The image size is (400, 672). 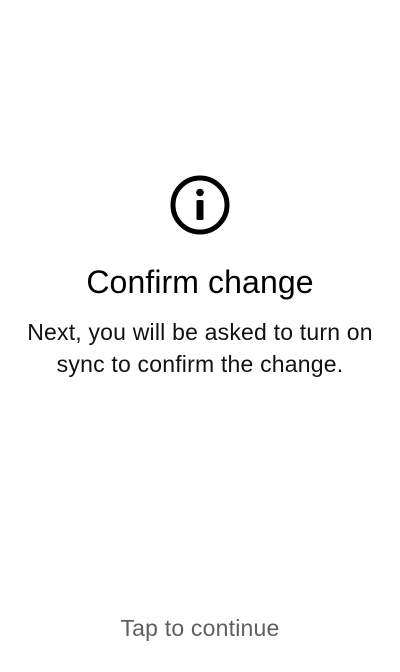 What do you see at coordinates (200, 205) in the screenshot?
I see `info-icon` at bounding box center [200, 205].